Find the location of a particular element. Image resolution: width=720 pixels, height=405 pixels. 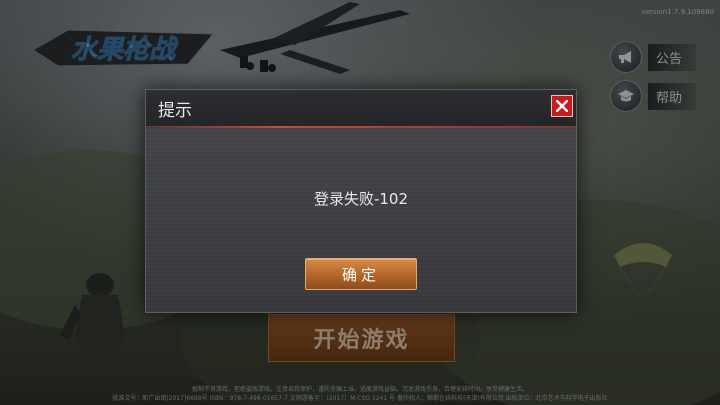

confirm-label: 确定 is located at coordinates (360, 274).